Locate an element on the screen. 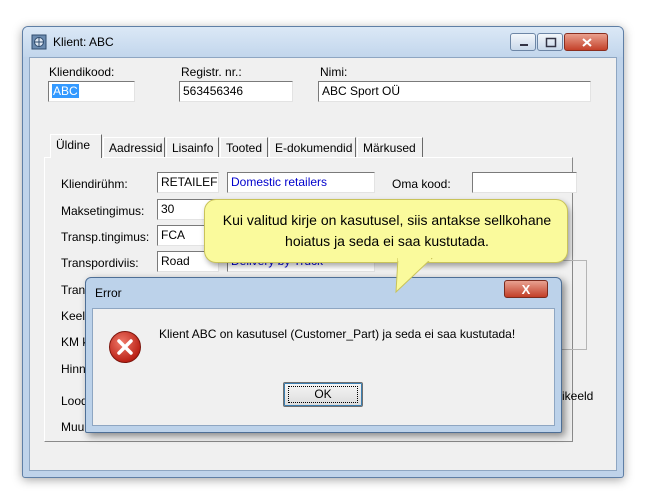  app-icon is located at coordinates (39, 42).